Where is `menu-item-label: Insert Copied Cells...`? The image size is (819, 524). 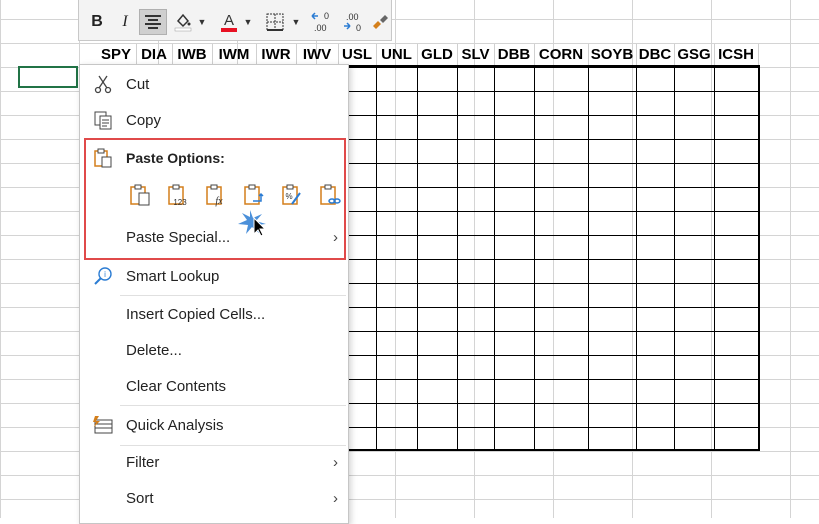 menu-item-label: Insert Copied Cells... is located at coordinates (196, 314).